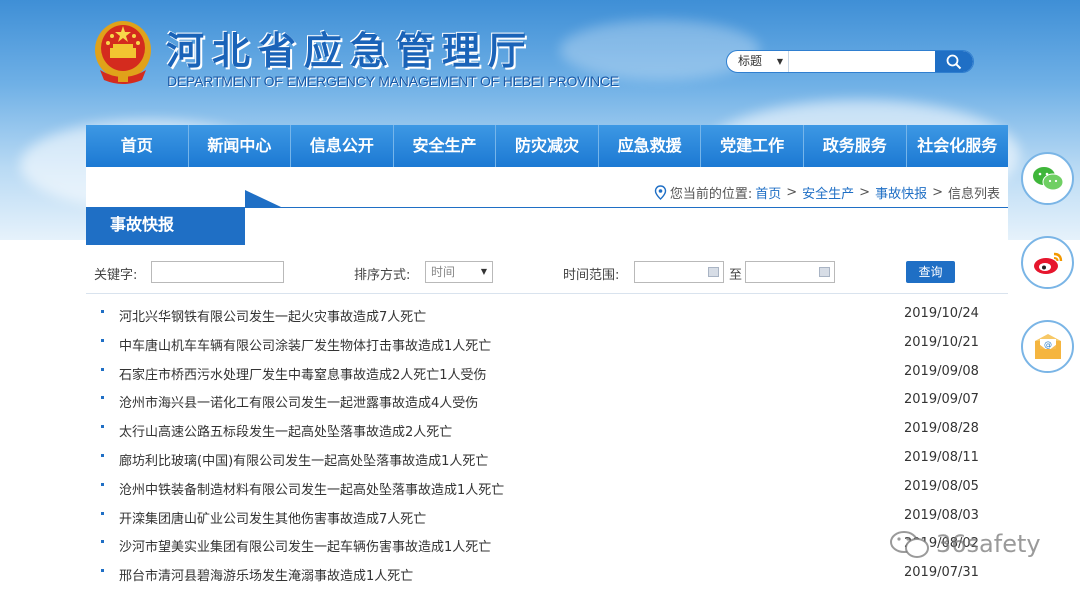  Describe the element at coordinates (941, 429) in the screenshot. I see `news-date: 2019/08/28` at that location.